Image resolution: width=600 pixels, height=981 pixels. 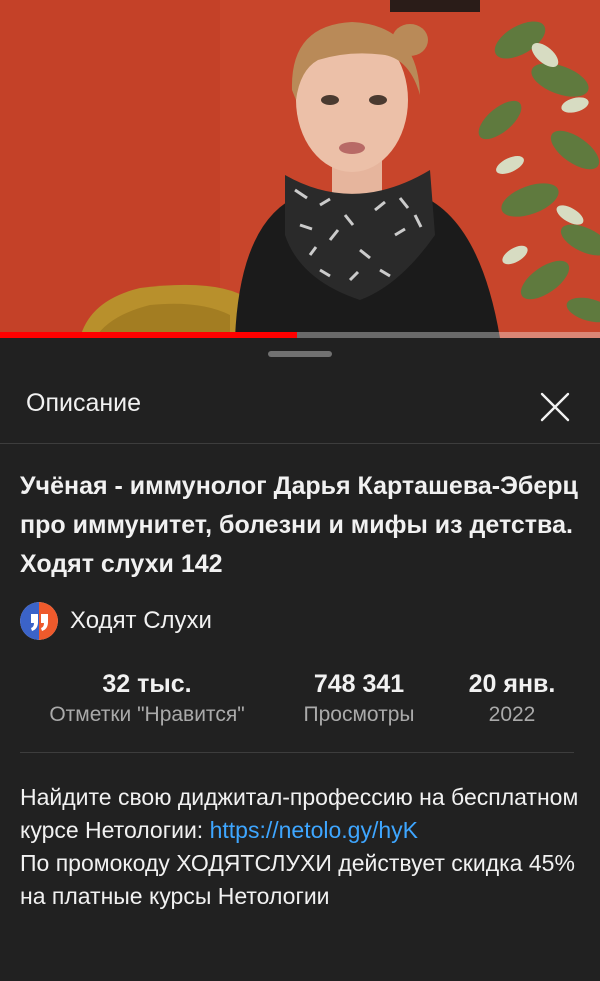 I want to click on close-icon, so click(x=555, y=407).